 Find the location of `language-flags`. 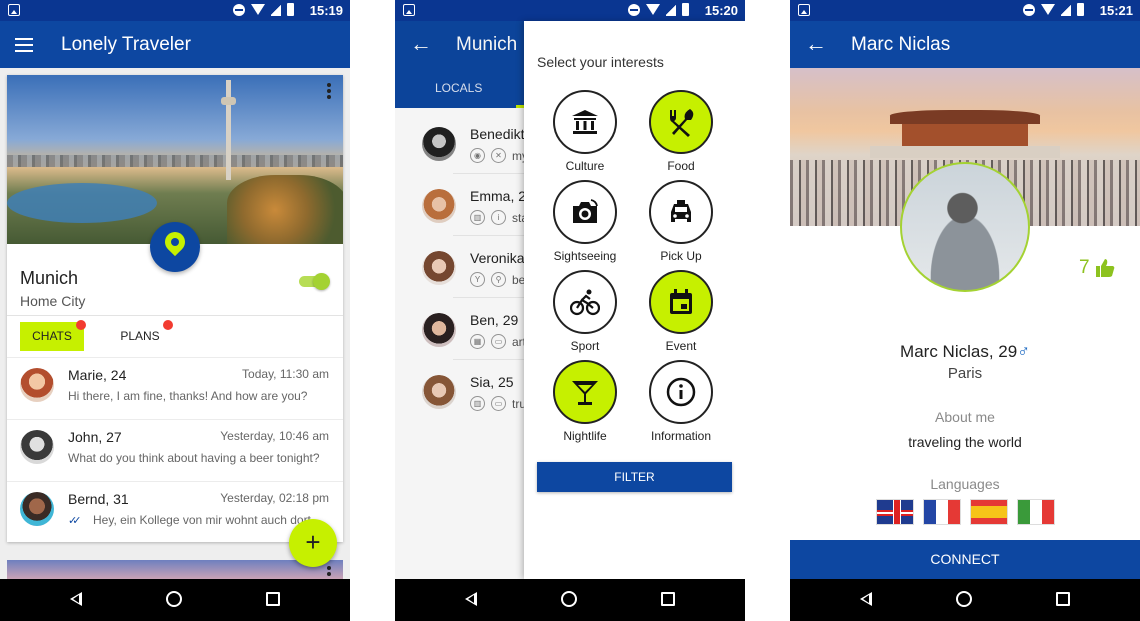

language-flags is located at coordinates (965, 512).